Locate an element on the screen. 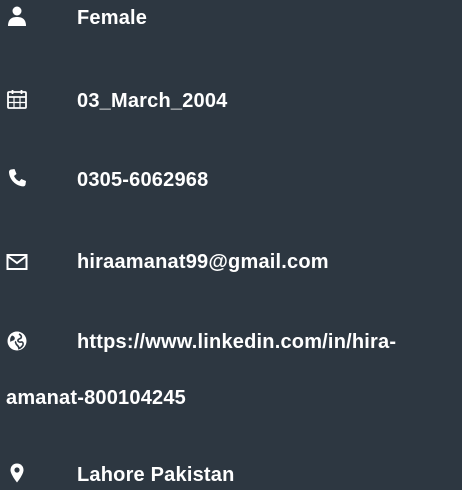 The width and height of the screenshot is (462, 490). user-icon is located at coordinates (17, 16).